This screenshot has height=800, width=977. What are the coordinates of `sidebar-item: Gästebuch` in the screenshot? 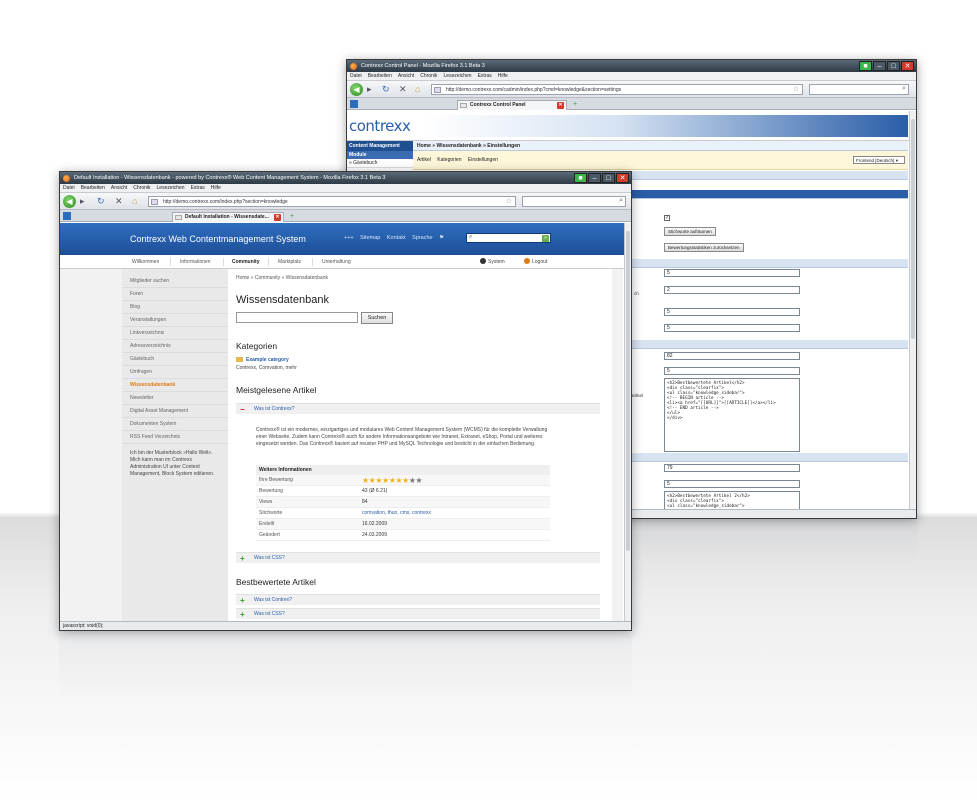 It's located at (175, 359).